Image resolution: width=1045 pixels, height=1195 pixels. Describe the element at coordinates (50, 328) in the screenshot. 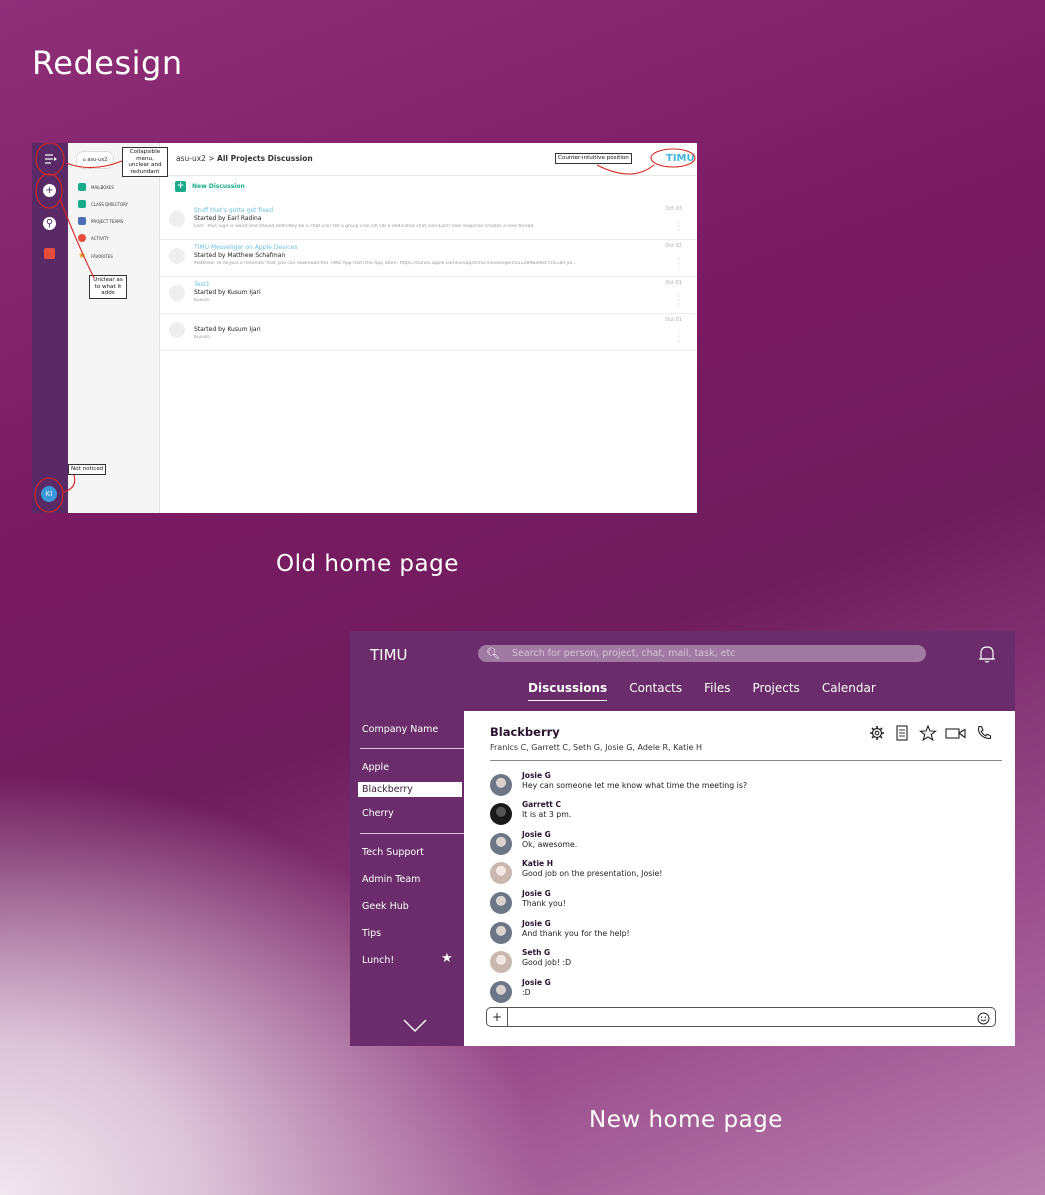

I see `old-left-rail: + ⚲ KI` at that location.